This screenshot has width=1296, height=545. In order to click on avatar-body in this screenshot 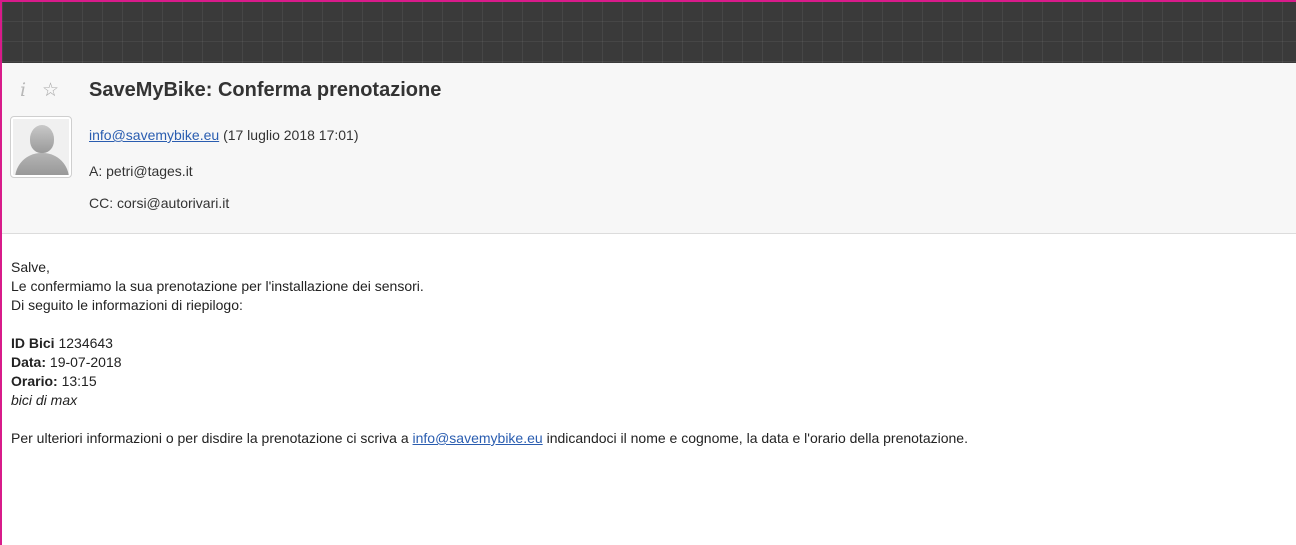, I will do `click(42, 164)`.